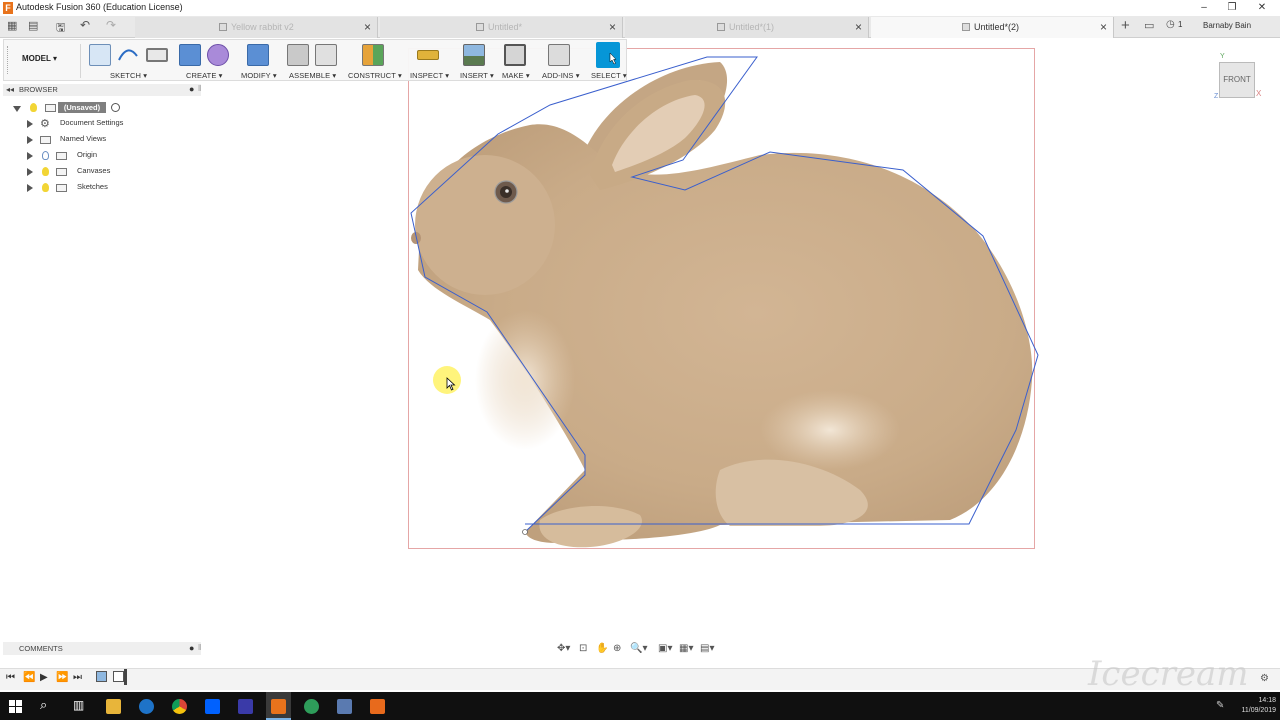 This screenshot has height=720, width=1280. What do you see at coordinates (1264, 678) in the screenshot?
I see `timeline-settings-icon: ⚙` at bounding box center [1264, 678].